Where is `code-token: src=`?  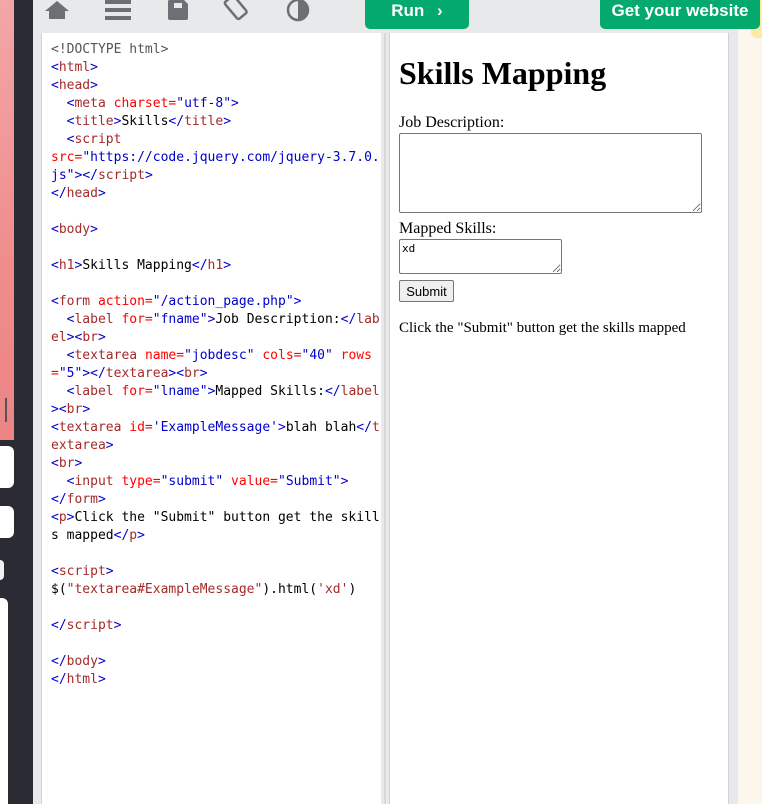 code-token: src= is located at coordinates (67, 157).